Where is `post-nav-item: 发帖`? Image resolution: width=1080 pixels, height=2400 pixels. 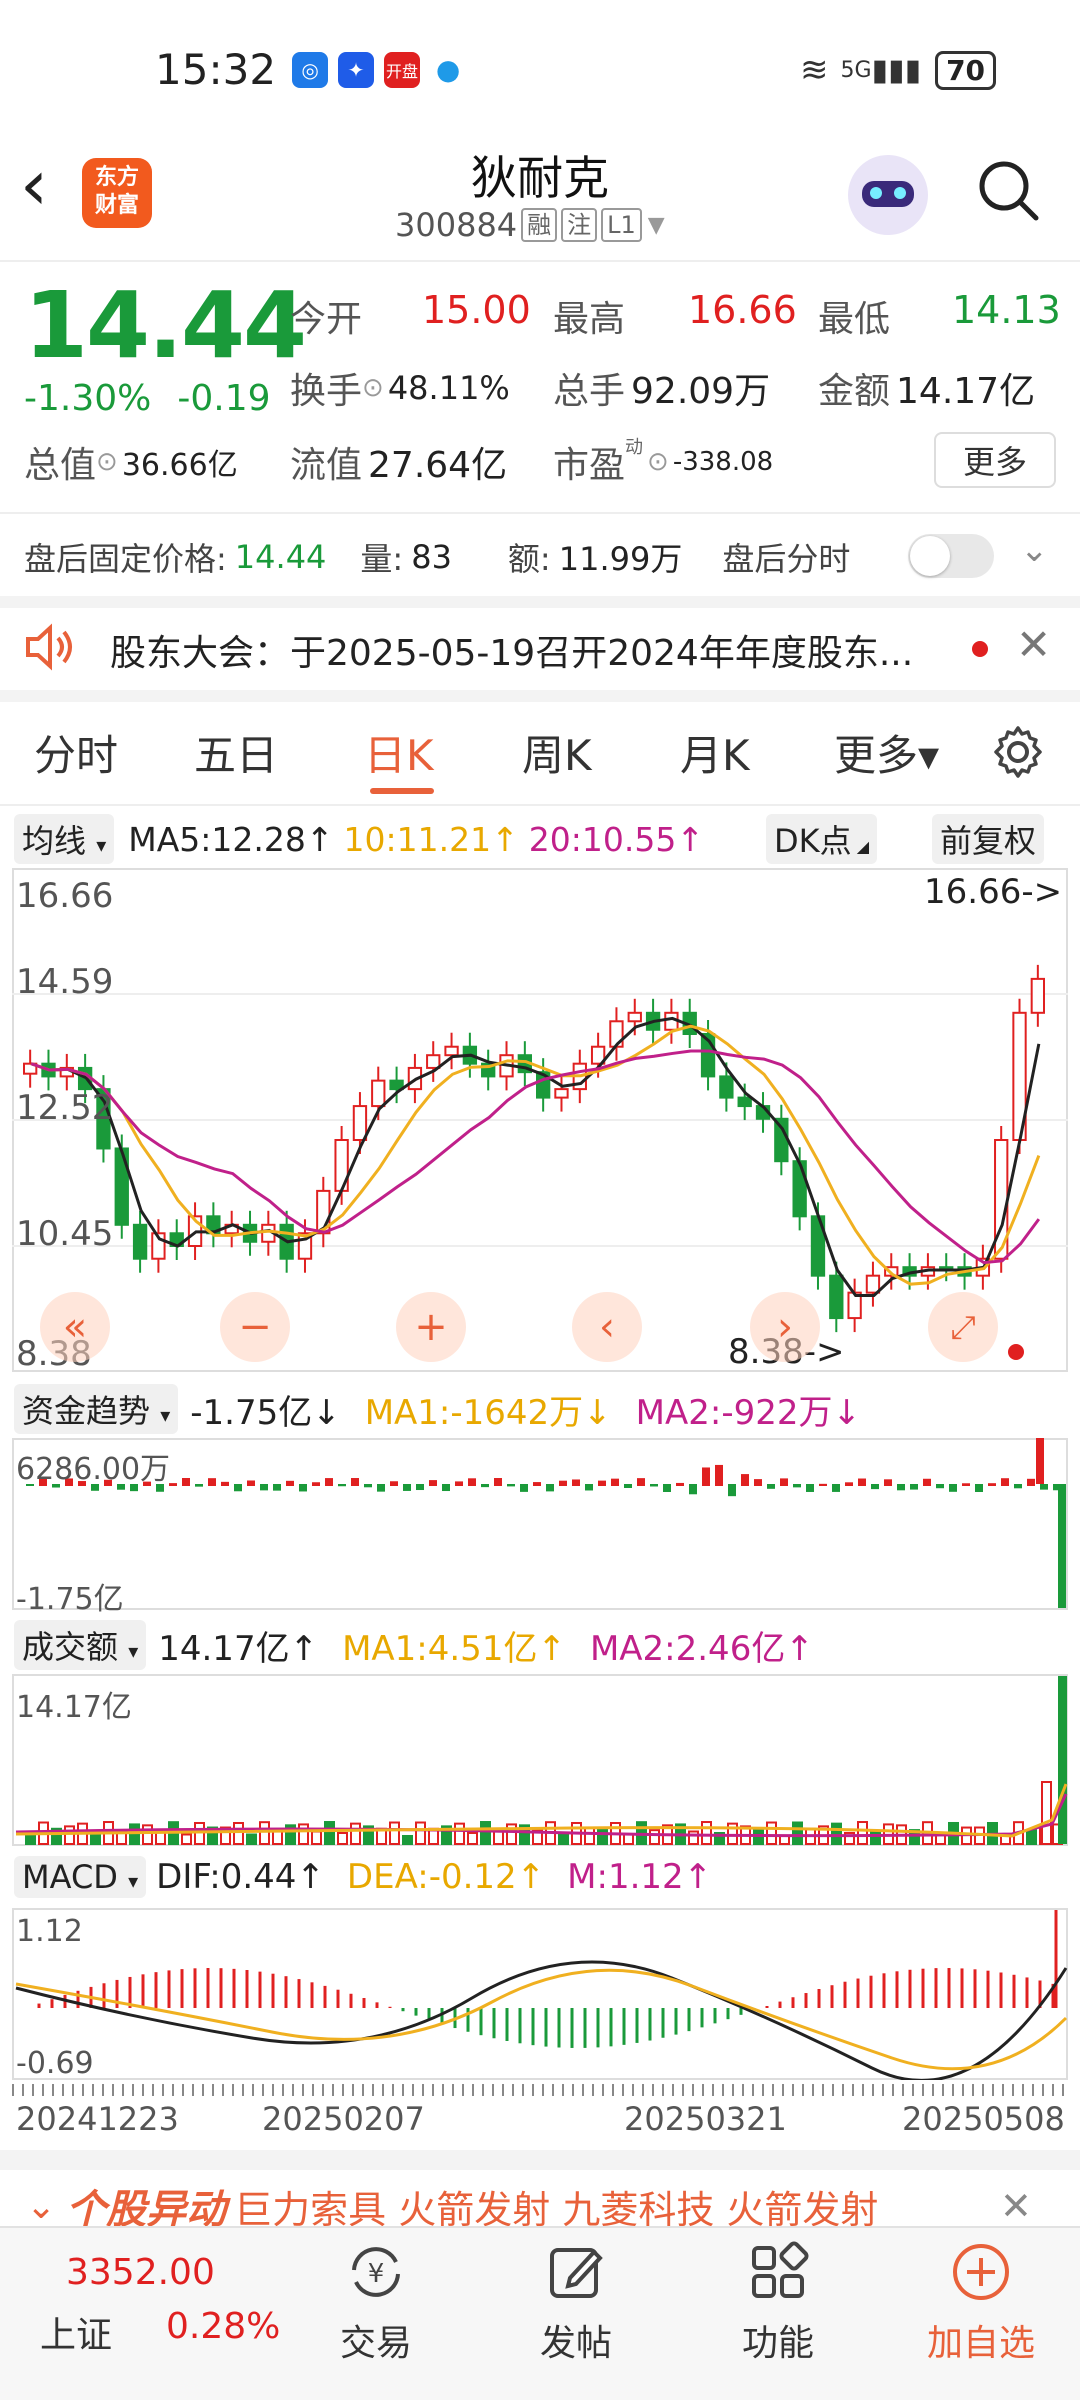
post-nav-item: 发帖 is located at coordinates (576, 2303).